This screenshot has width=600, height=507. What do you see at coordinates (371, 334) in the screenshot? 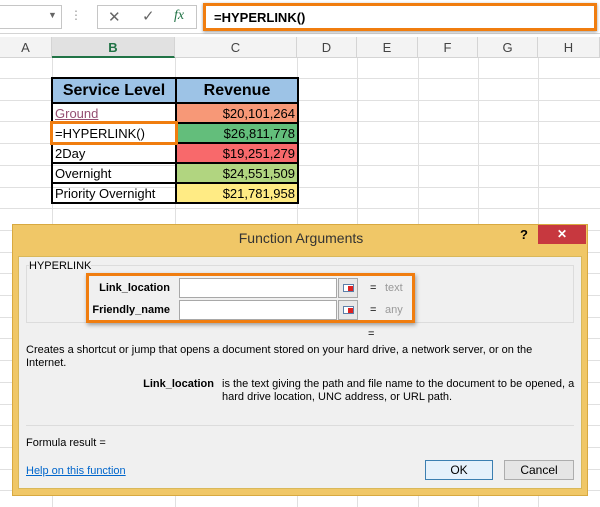
I see `result-equals: =` at bounding box center [371, 334].